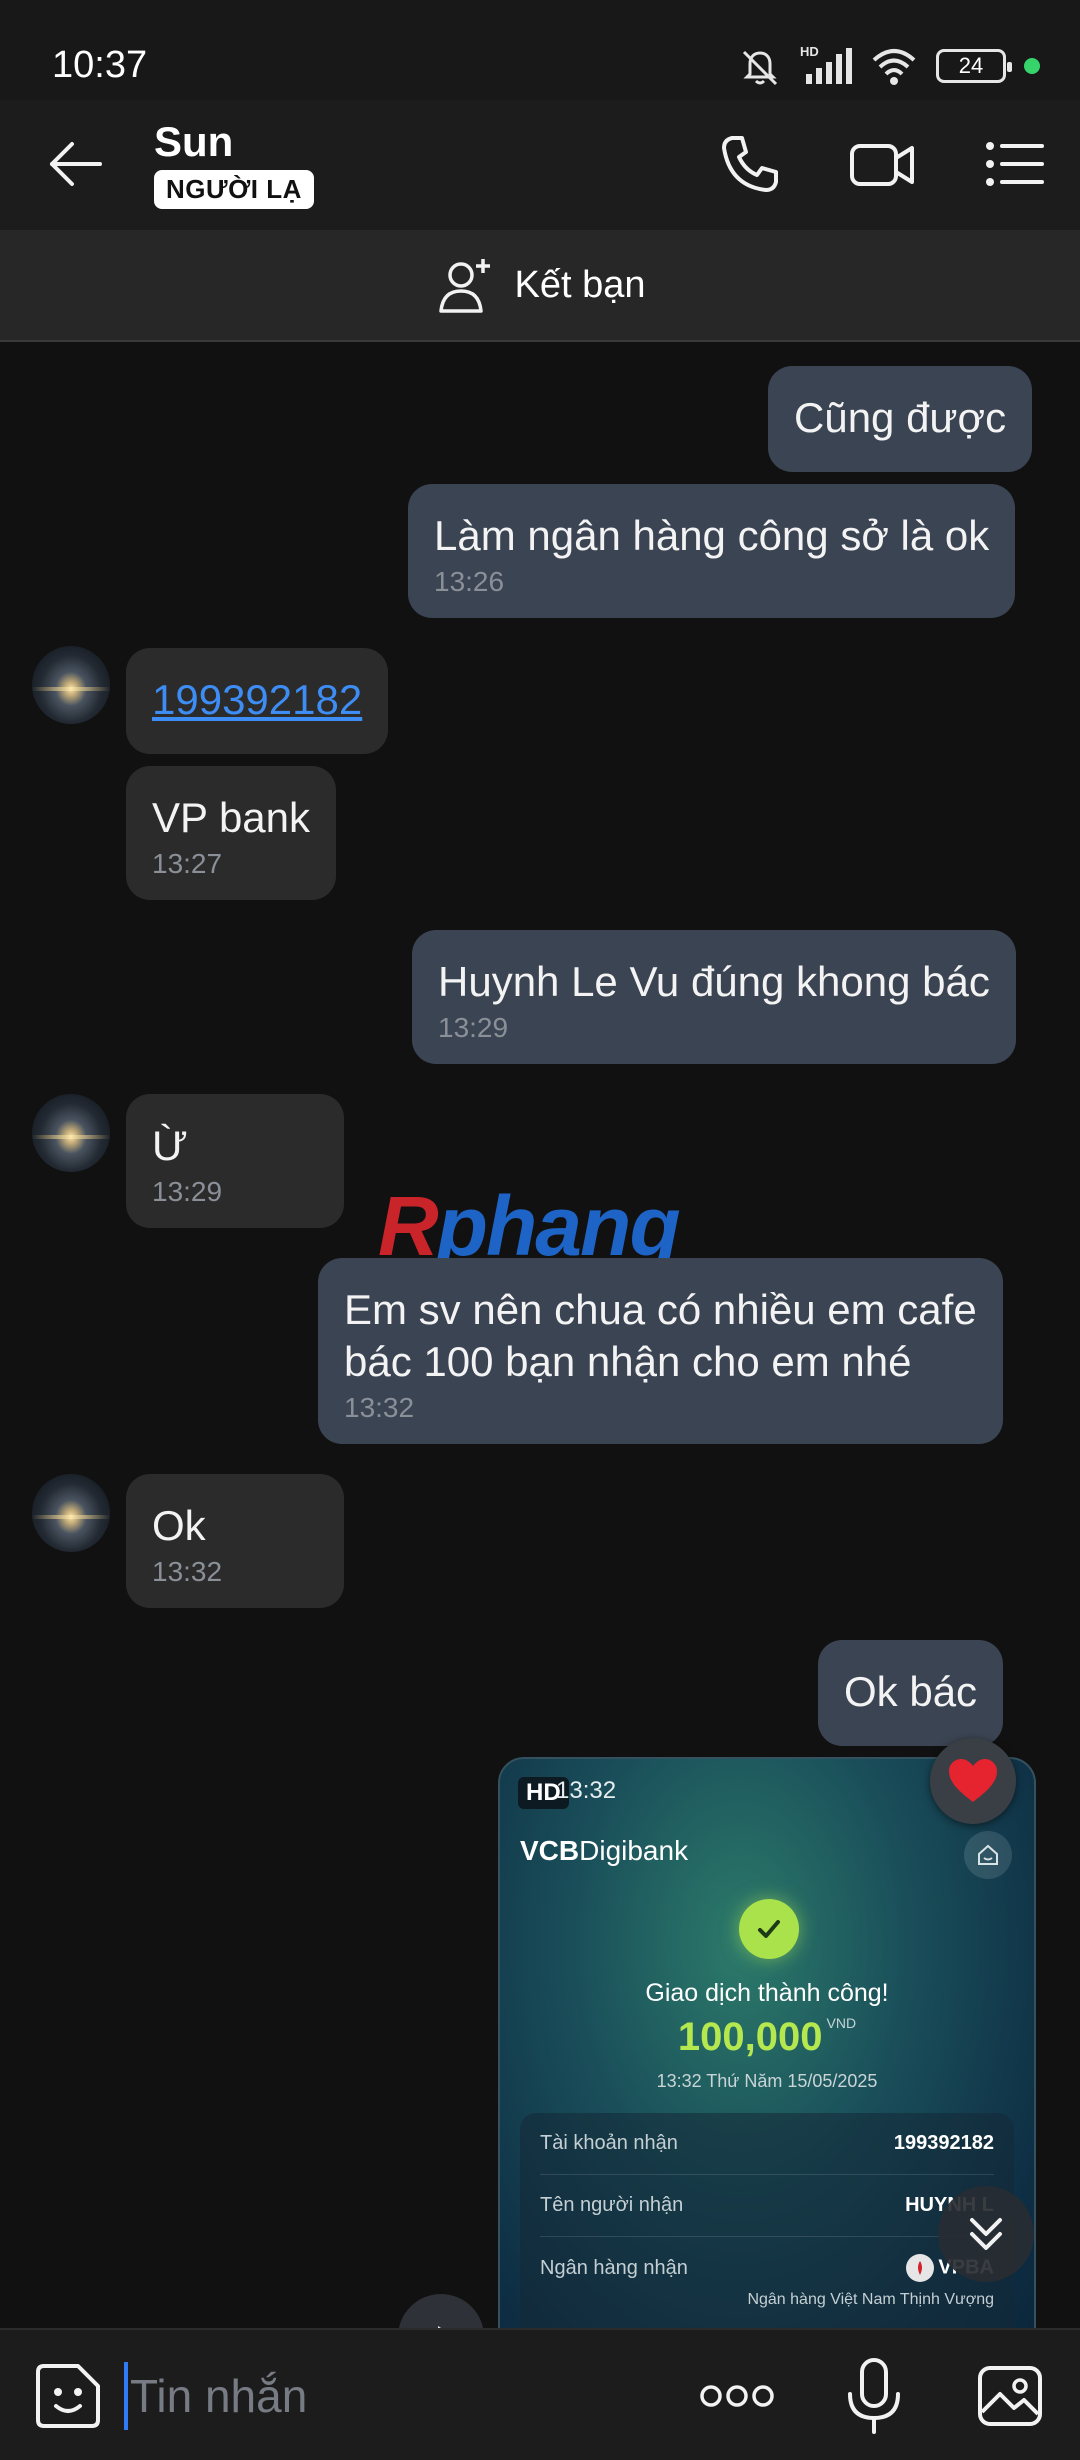  Describe the element at coordinates (68, 2396) in the screenshot. I see `sticker-emoji-icon` at that location.